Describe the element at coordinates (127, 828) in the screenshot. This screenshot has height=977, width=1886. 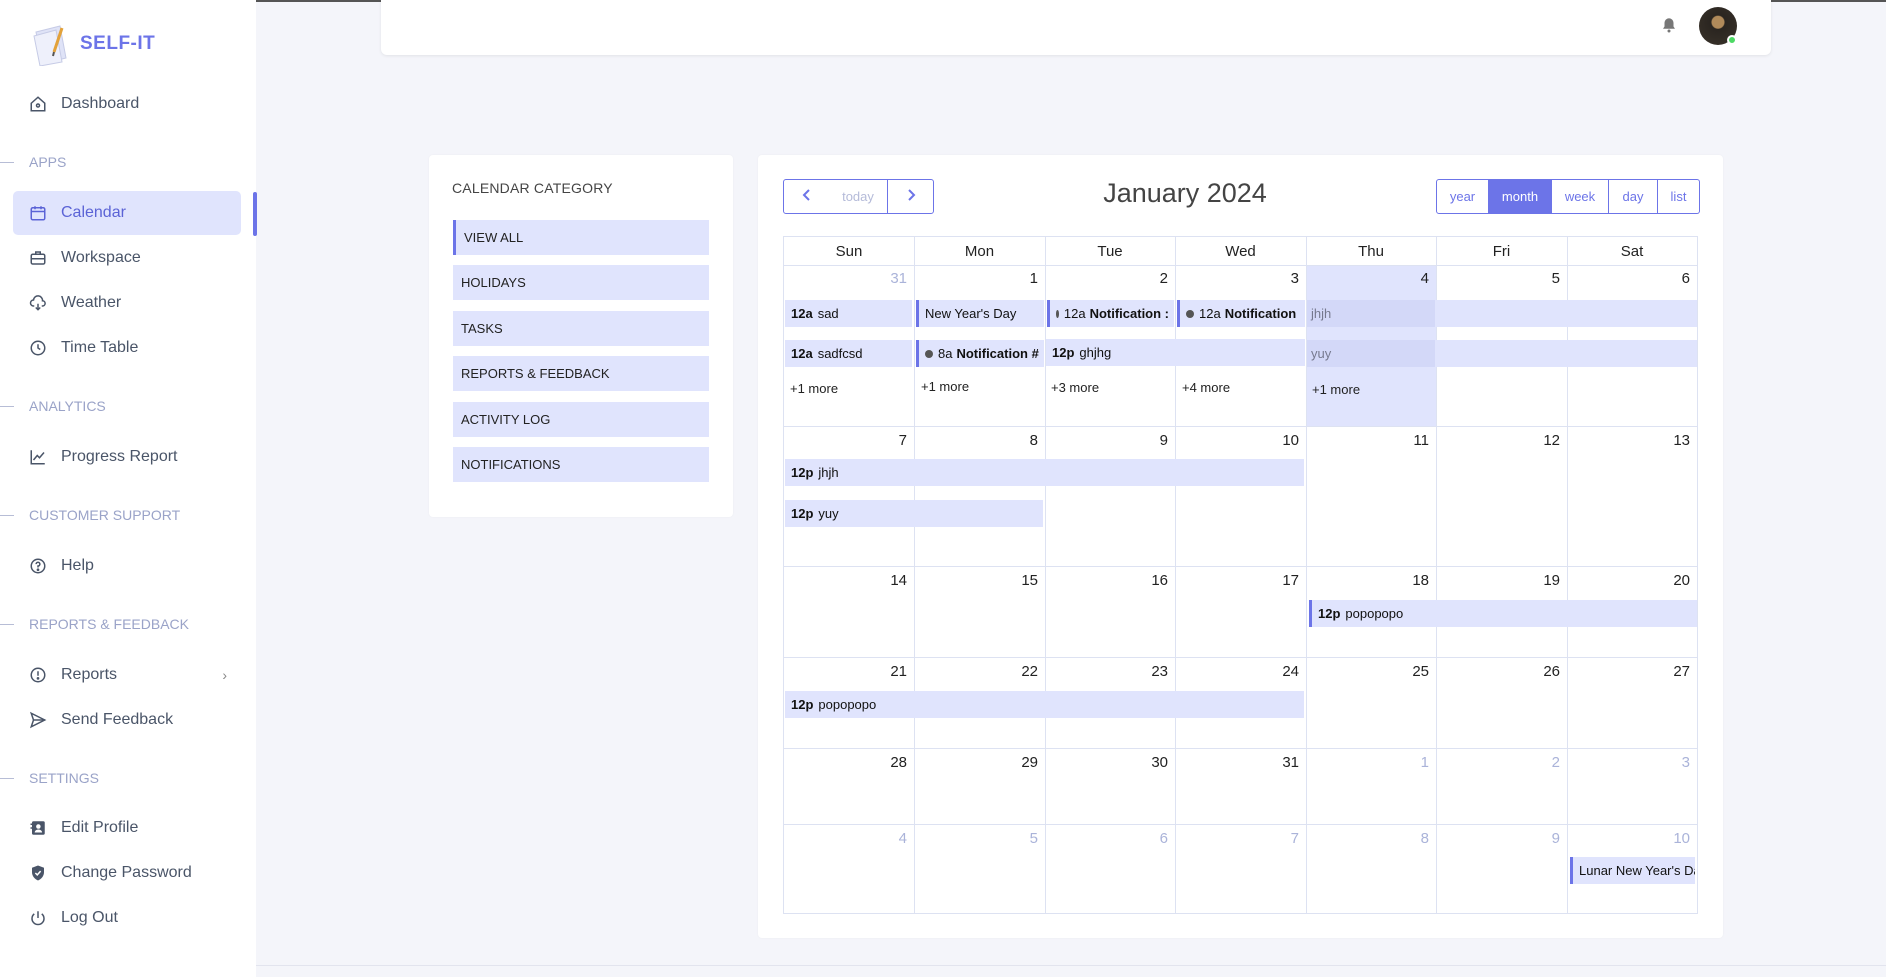
I see `sidebar-item-edit-profile: Edit Profile` at that location.